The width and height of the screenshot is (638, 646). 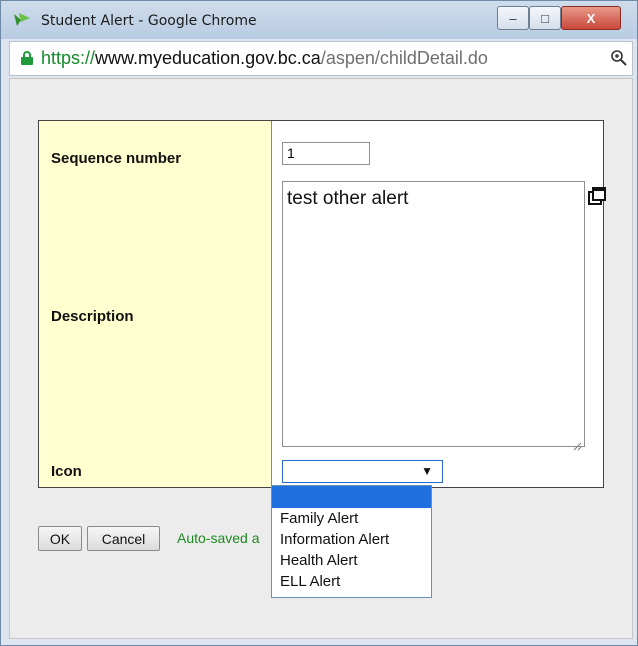 I want to click on url-host: www.myeducation.gov.bc.ca, so click(x=208, y=58).